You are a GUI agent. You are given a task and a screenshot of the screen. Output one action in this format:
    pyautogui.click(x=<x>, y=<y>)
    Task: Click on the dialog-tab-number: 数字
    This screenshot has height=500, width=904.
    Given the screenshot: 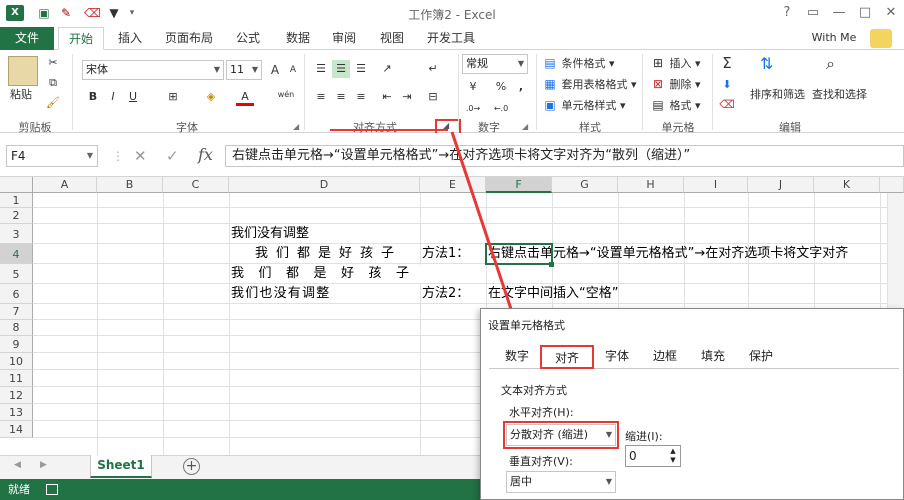 What is the action you would take?
    pyautogui.click(x=517, y=357)
    